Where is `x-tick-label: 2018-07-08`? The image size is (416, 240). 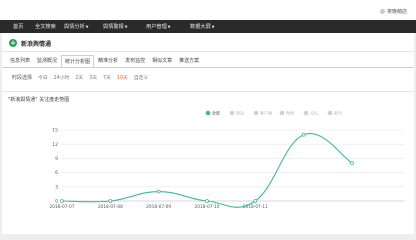
x-tick-label: 2018-07-08 is located at coordinates (110, 207).